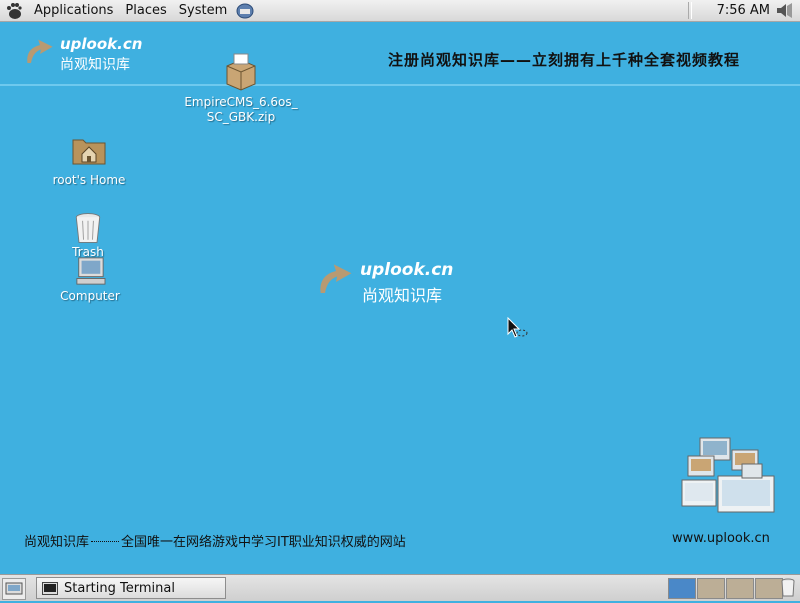 The width and height of the screenshot is (800, 603). I want to click on center-brand: uplook.cn, so click(407, 270).